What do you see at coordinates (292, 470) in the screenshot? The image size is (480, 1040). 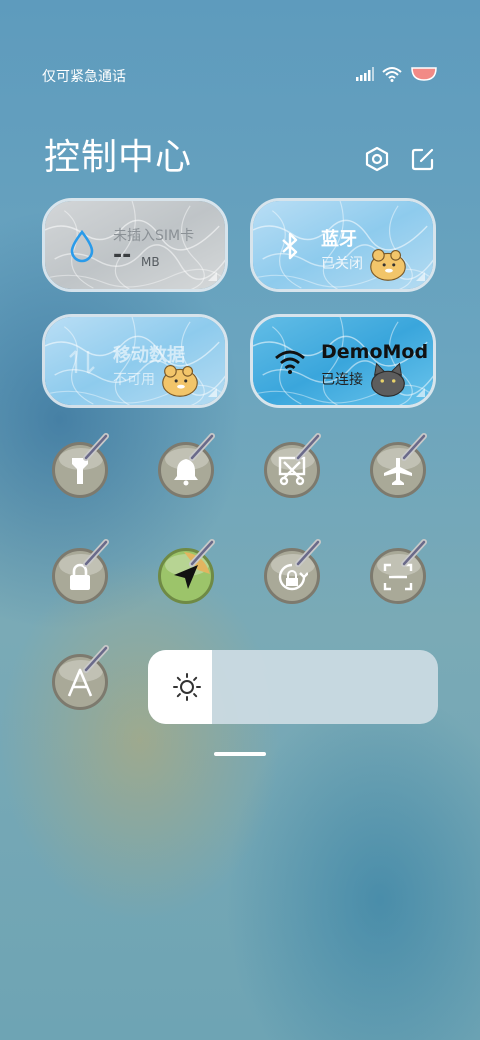 I see `screenshot-toggle` at bounding box center [292, 470].